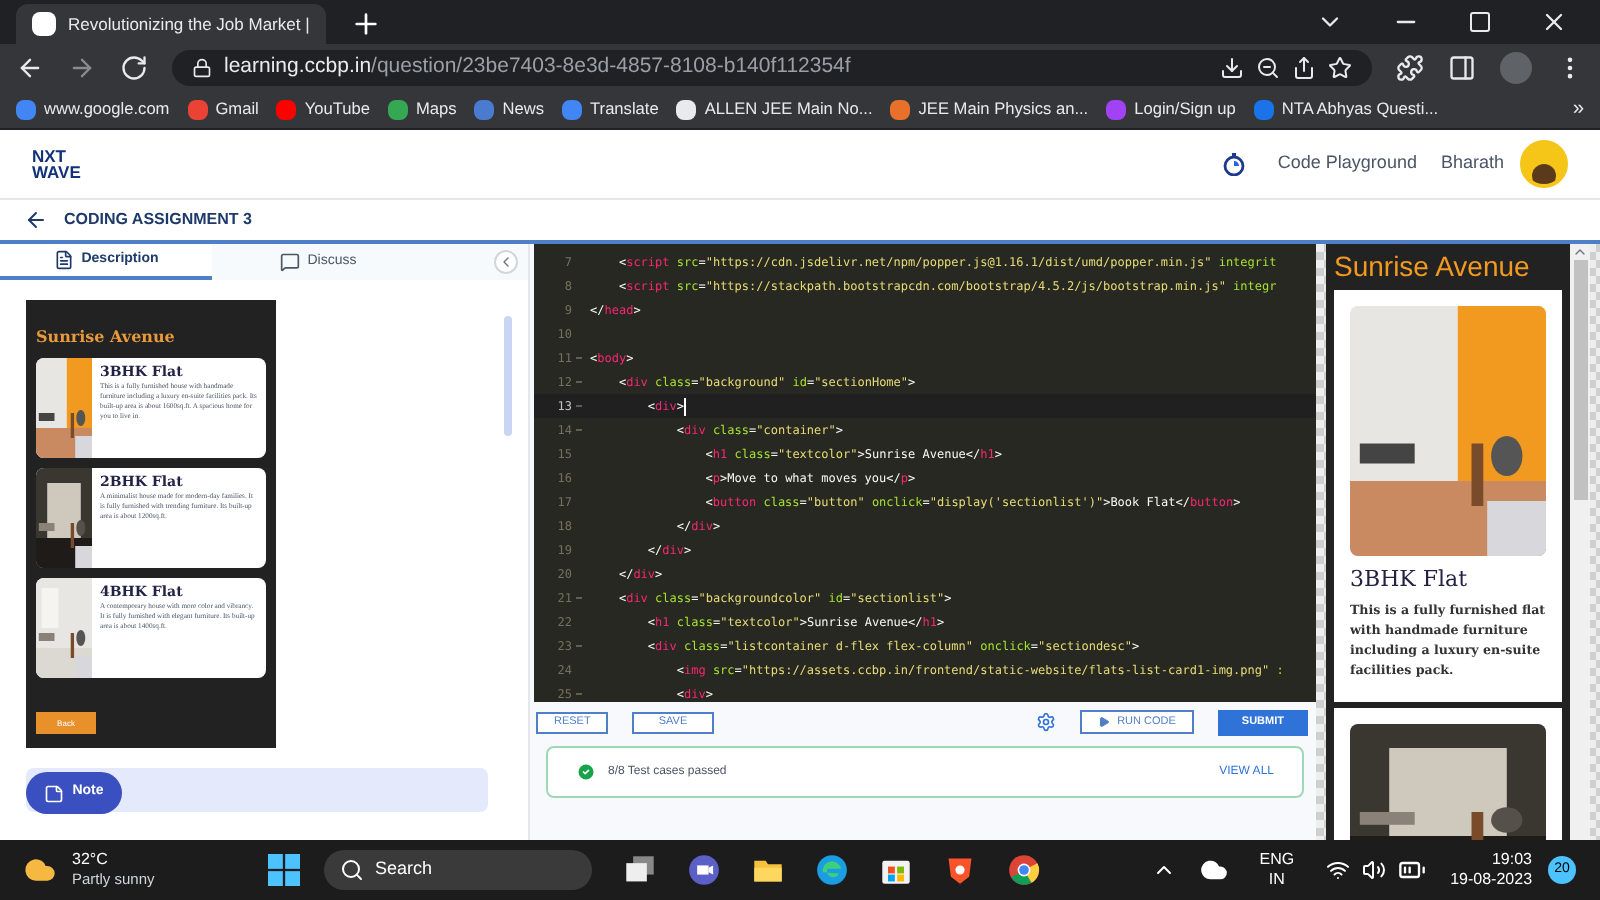  Describe the element at coordinates (44, 24) in the screenshot. I see `site-icon` at that location.